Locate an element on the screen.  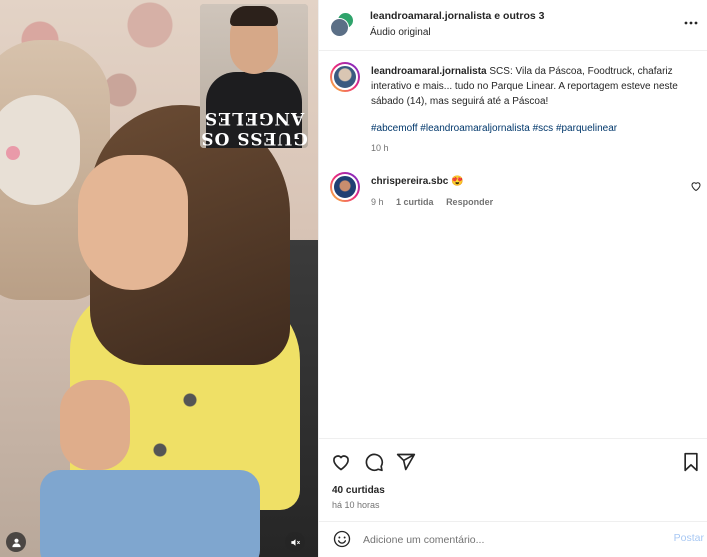
speaker-muted-icon is located at coordinates (295, 542).